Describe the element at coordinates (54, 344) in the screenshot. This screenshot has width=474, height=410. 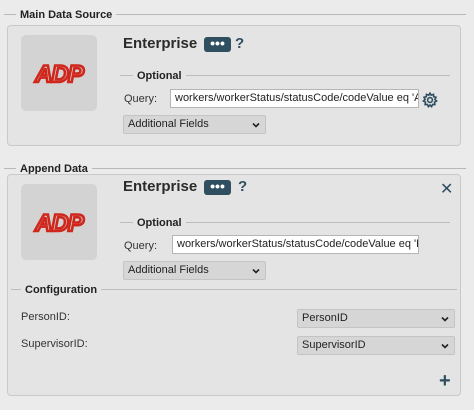
I see `supervisor-id-label: SupervisorID:` at that location.